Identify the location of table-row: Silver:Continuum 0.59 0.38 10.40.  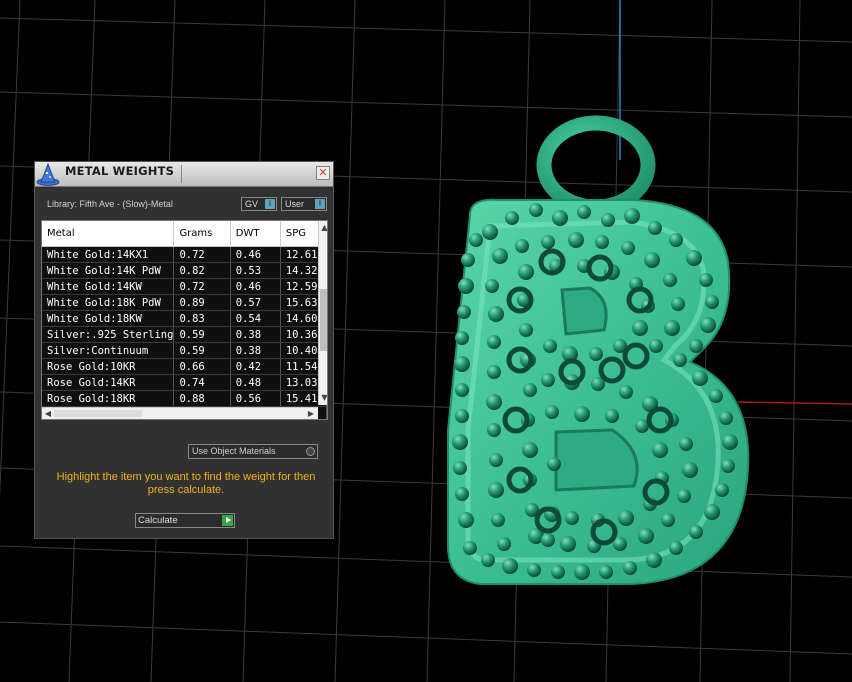
(184, 350).